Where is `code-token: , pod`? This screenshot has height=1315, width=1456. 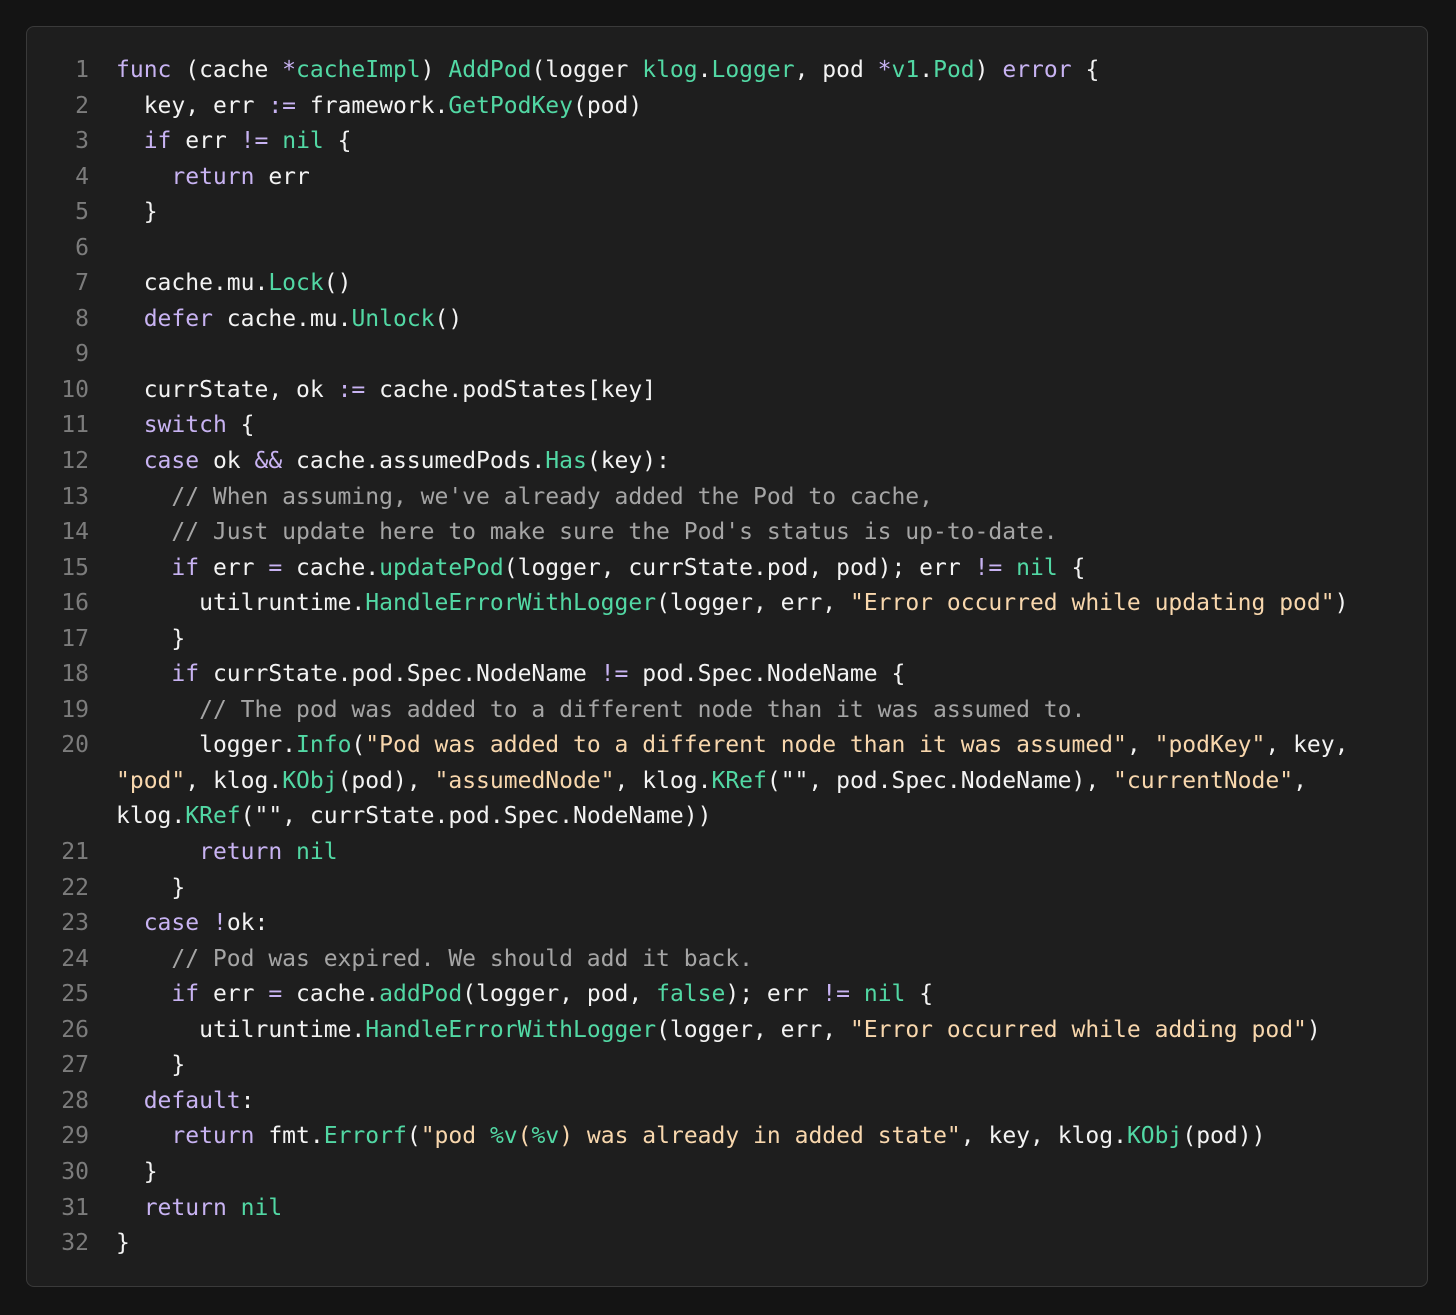 code-token: , pod is located at coordinates (836, 70).